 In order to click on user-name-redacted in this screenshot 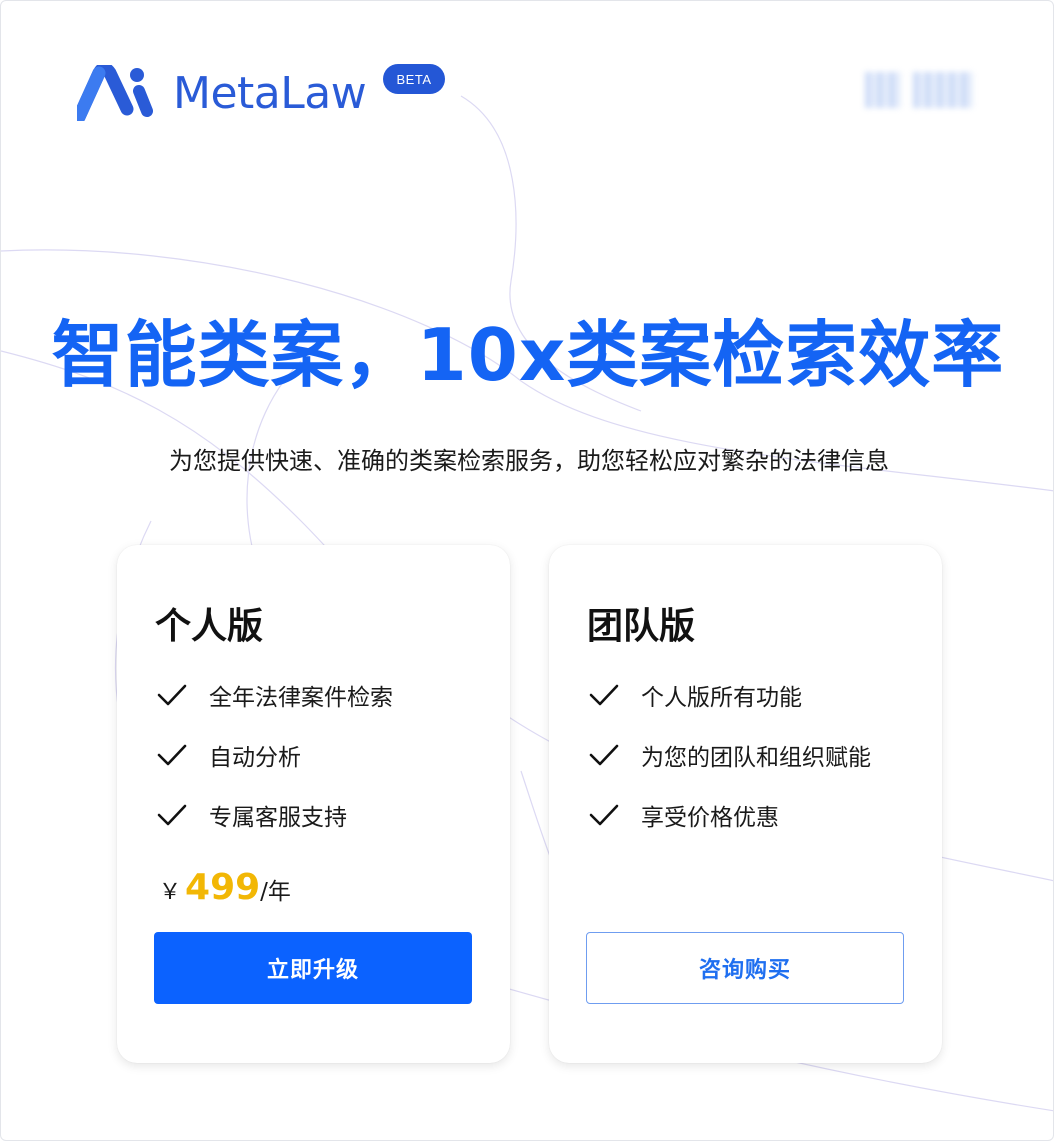, I will do `click(943, 90)`.